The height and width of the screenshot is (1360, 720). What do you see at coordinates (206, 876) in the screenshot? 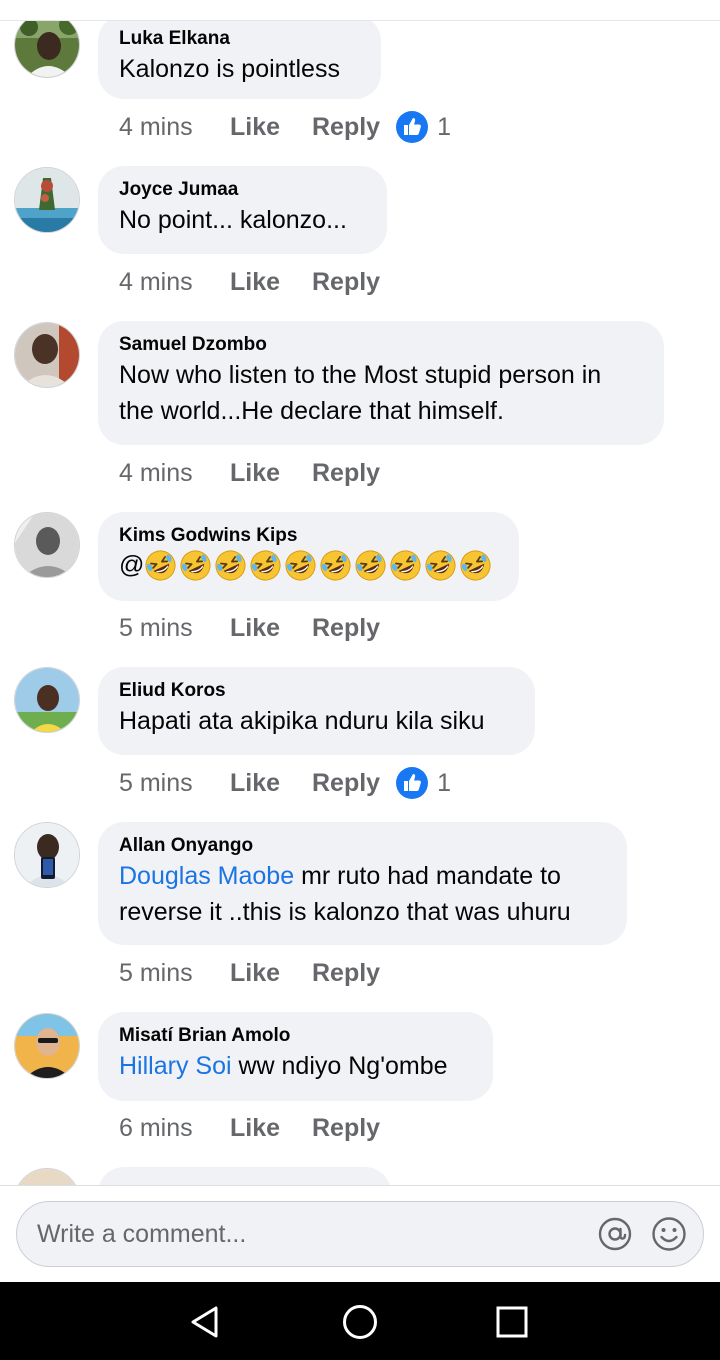
I see `mention-link: Douglas Maobe` at bounding box center [206, 876].